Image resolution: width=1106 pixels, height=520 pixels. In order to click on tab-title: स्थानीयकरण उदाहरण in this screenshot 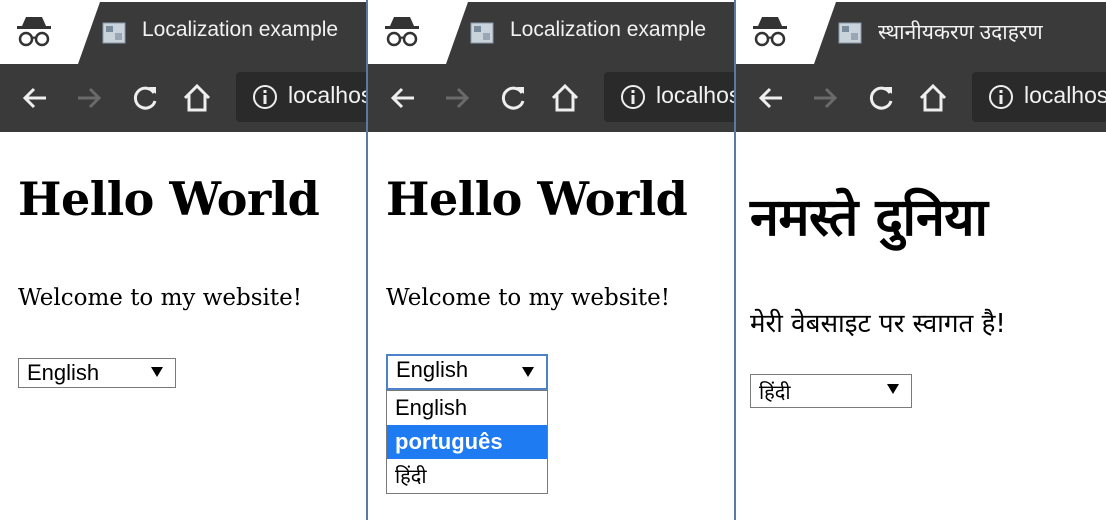, I will do `click(960, 32)`.